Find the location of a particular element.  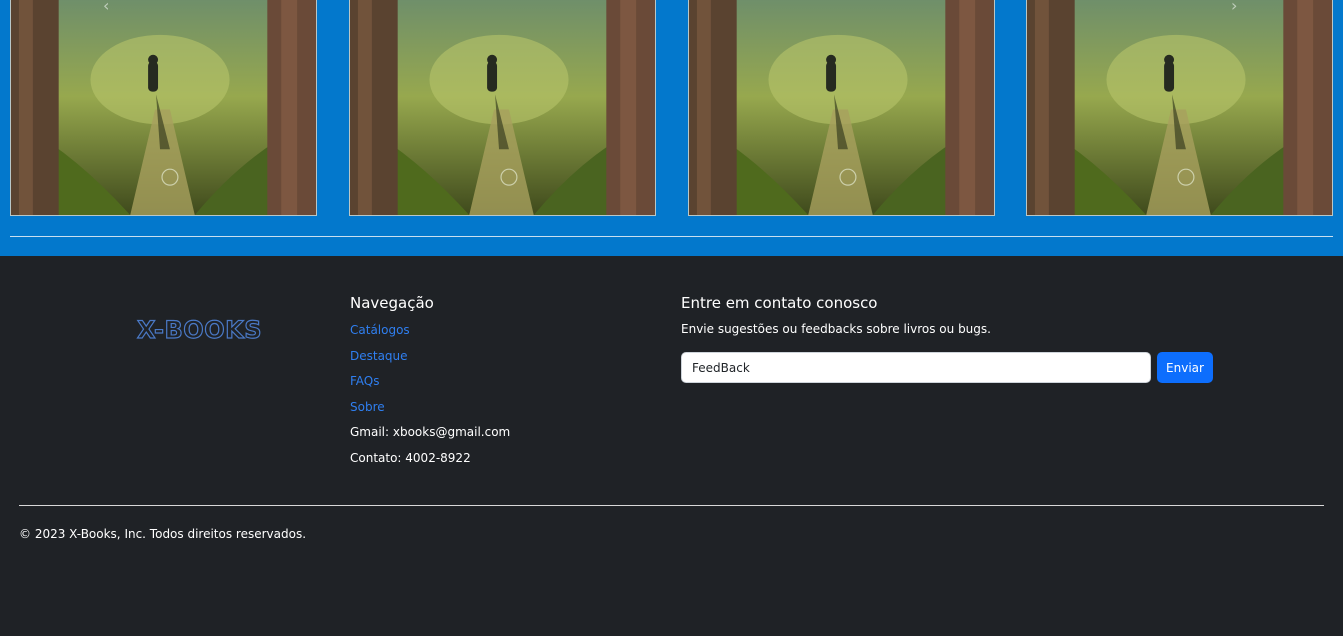

contact-email: Gmail: xbooks@gmail.com is located at coordinates (430, 432).